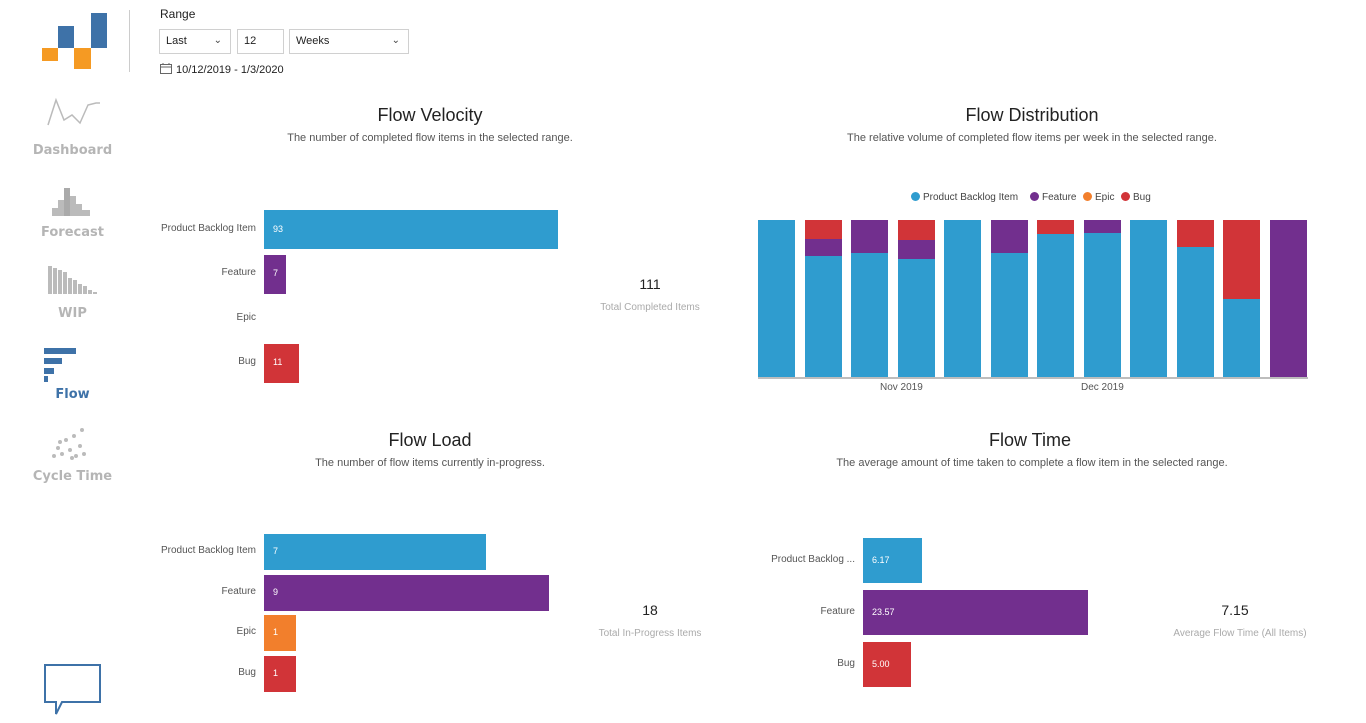 This screenshot has height=723, width=1366. What do you see at coordinates (250, 41) in the screenshot?
I see `range-count-value: 12` at bounding box center [250, 41].